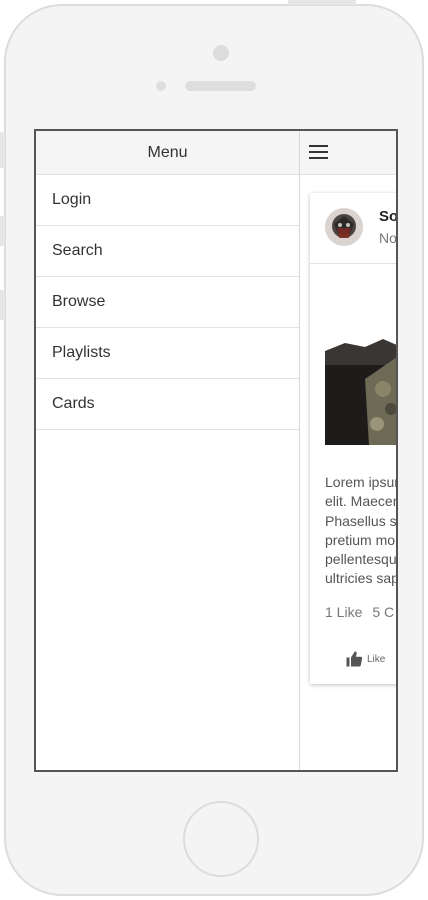  I want to click on like-button-label: Like, so click(376, 659).